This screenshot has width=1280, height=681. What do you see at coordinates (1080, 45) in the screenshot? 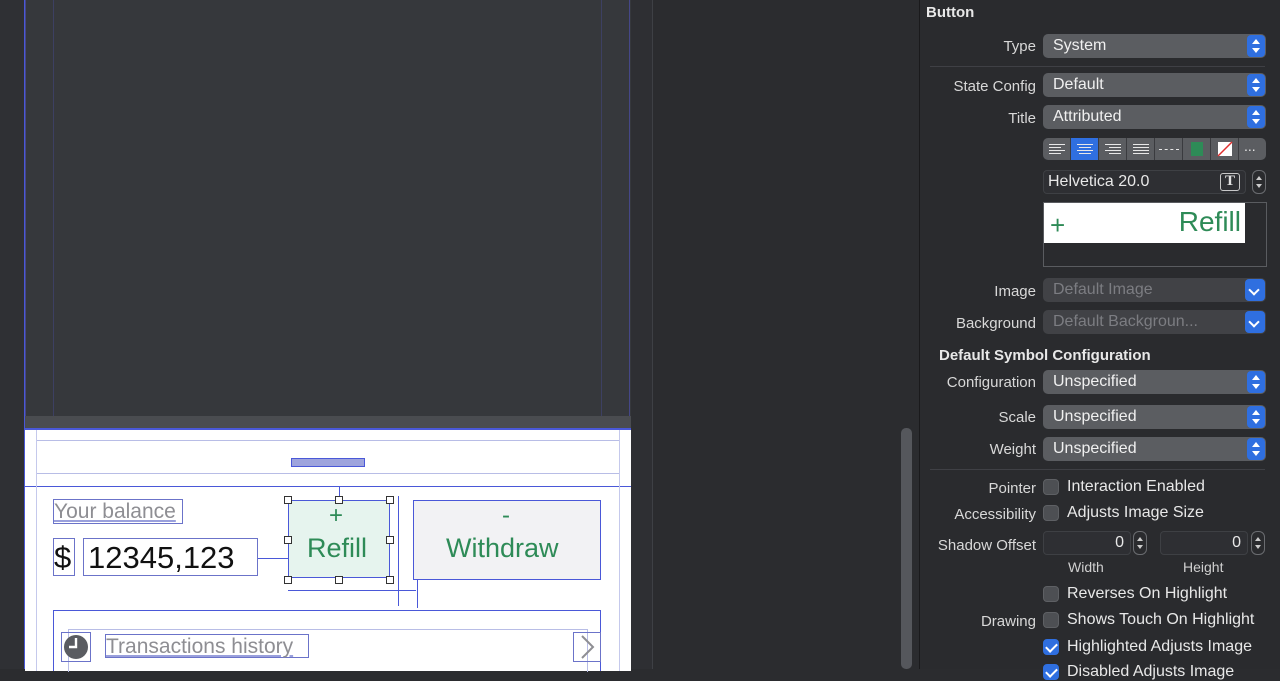
I see `type-value: System` at bounding box center [1080, 45].